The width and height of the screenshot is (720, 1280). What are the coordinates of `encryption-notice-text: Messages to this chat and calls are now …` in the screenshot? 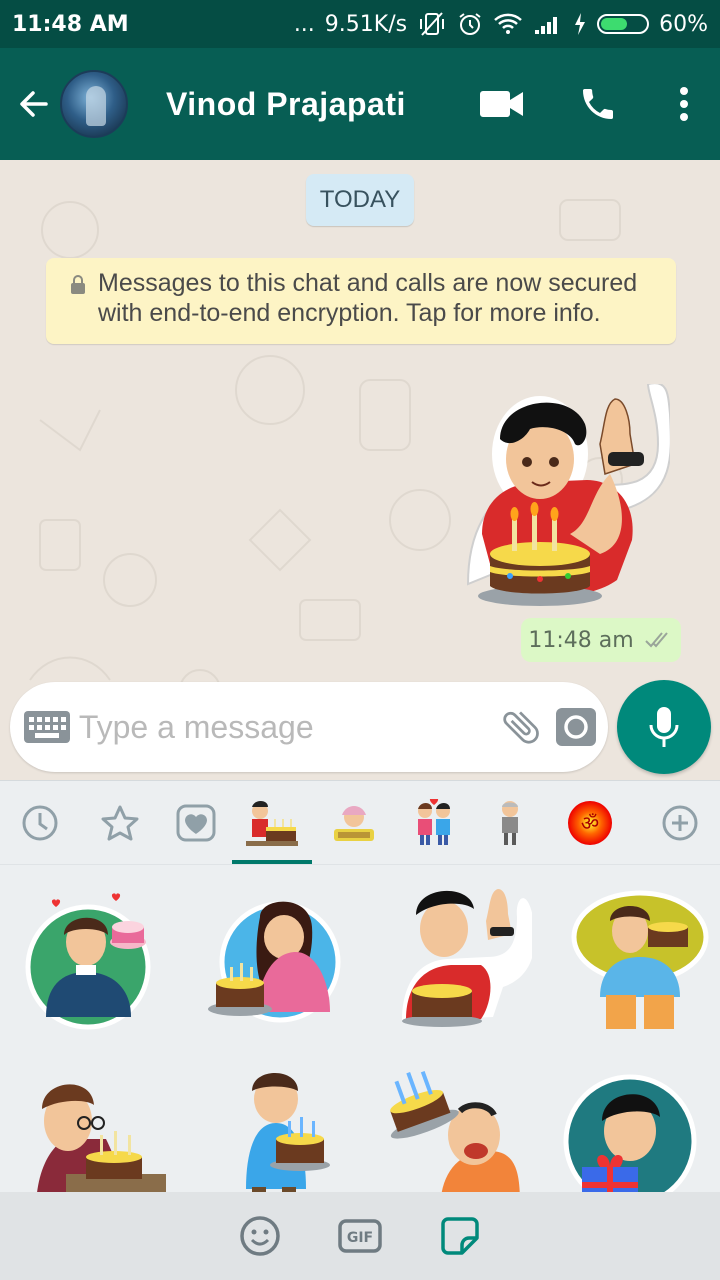 It's located at (368, 298).